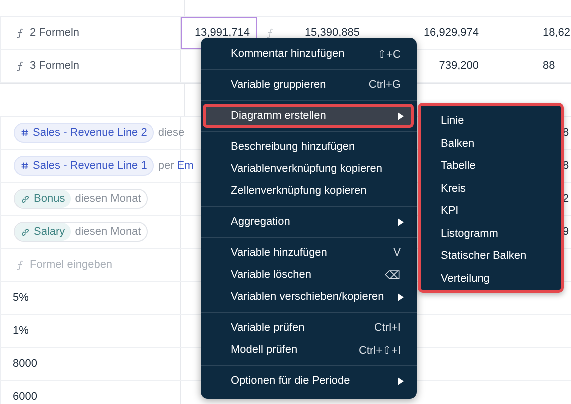 The image size is (571, 404). What do you see at coordinates (171, 133) in the screenshot?
I see `period-text: diese` at bounding box center [171, 133].